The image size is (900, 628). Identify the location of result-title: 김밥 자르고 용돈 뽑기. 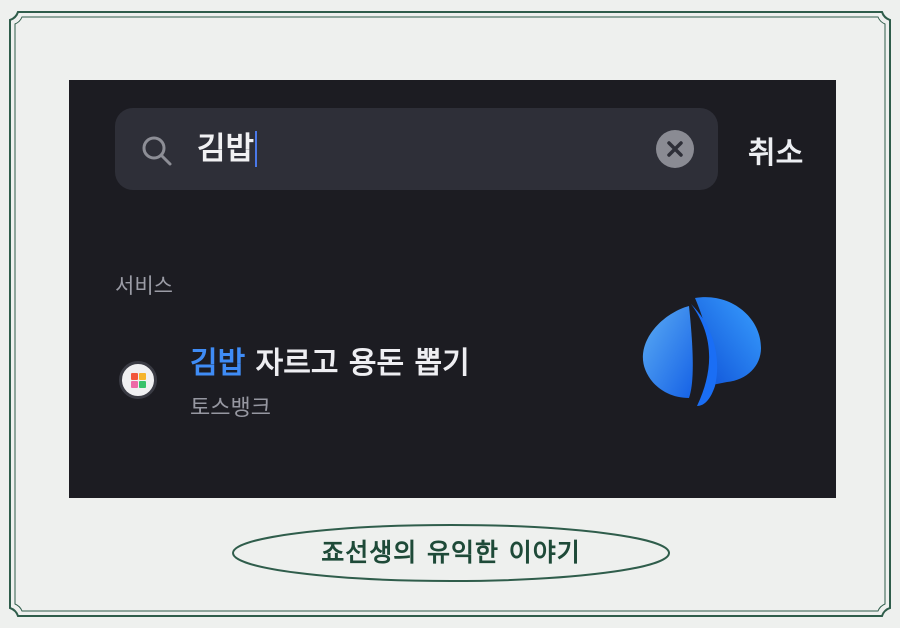
(330, 360).